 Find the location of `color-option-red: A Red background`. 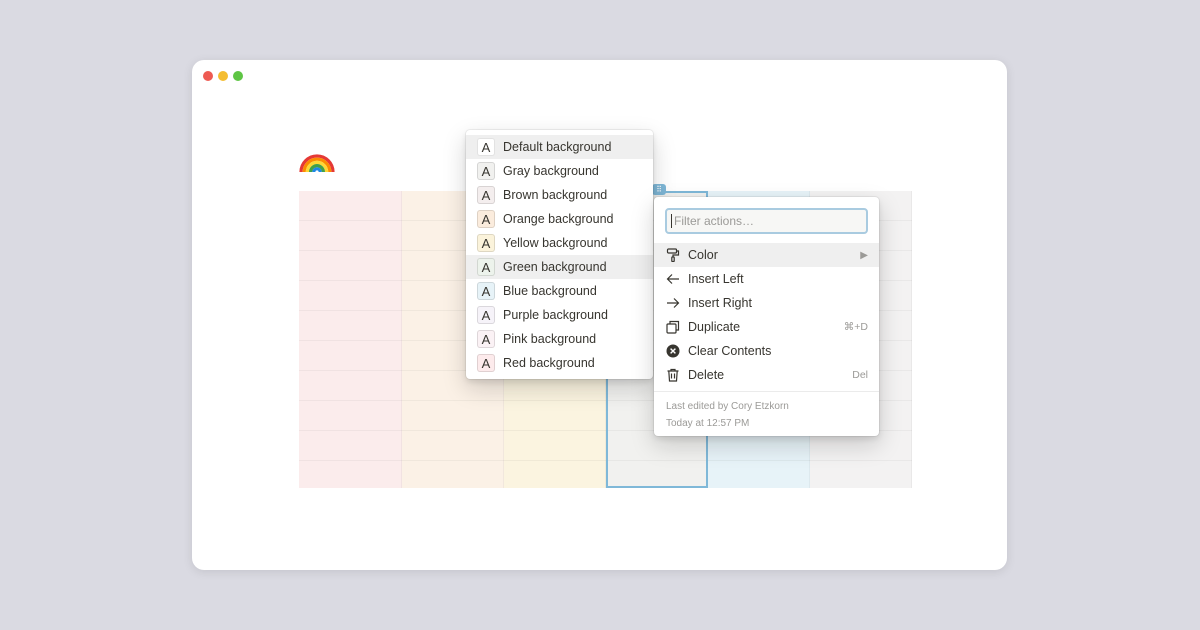

color-option-red: A Red background is located at coordinates (559, 363).